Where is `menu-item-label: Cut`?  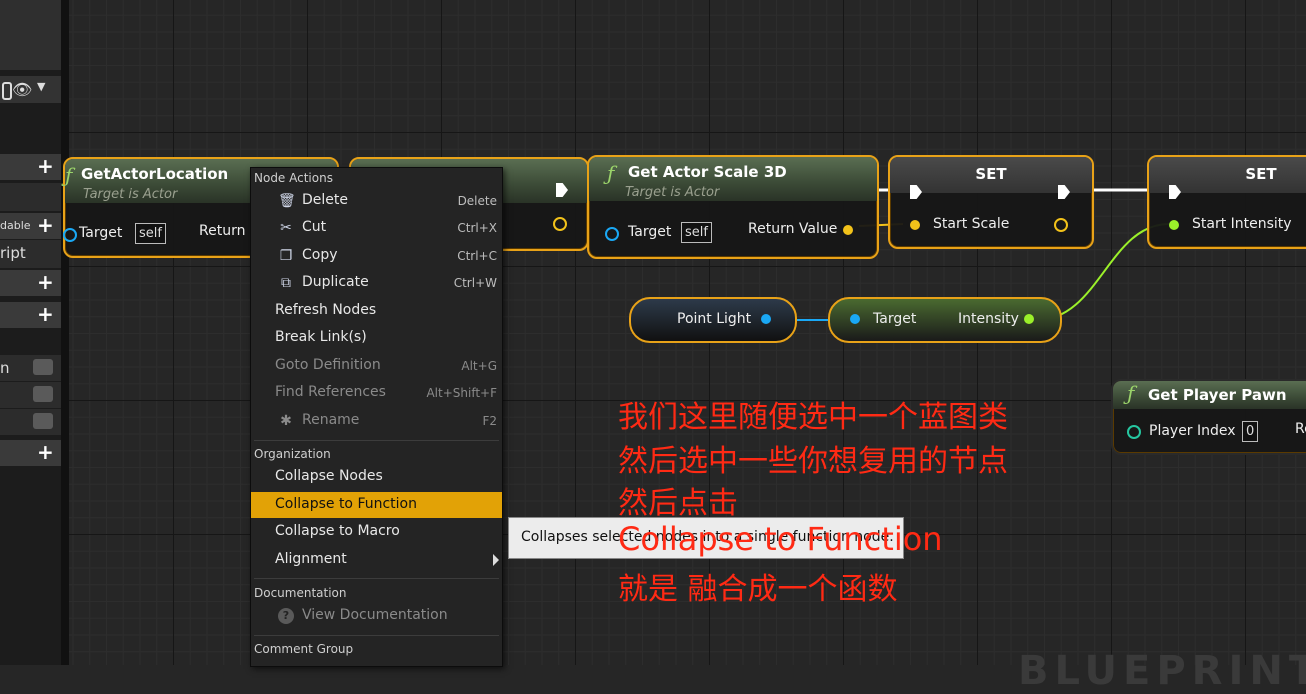 menu-item-label: Cut is located at coordinates (314, 227).